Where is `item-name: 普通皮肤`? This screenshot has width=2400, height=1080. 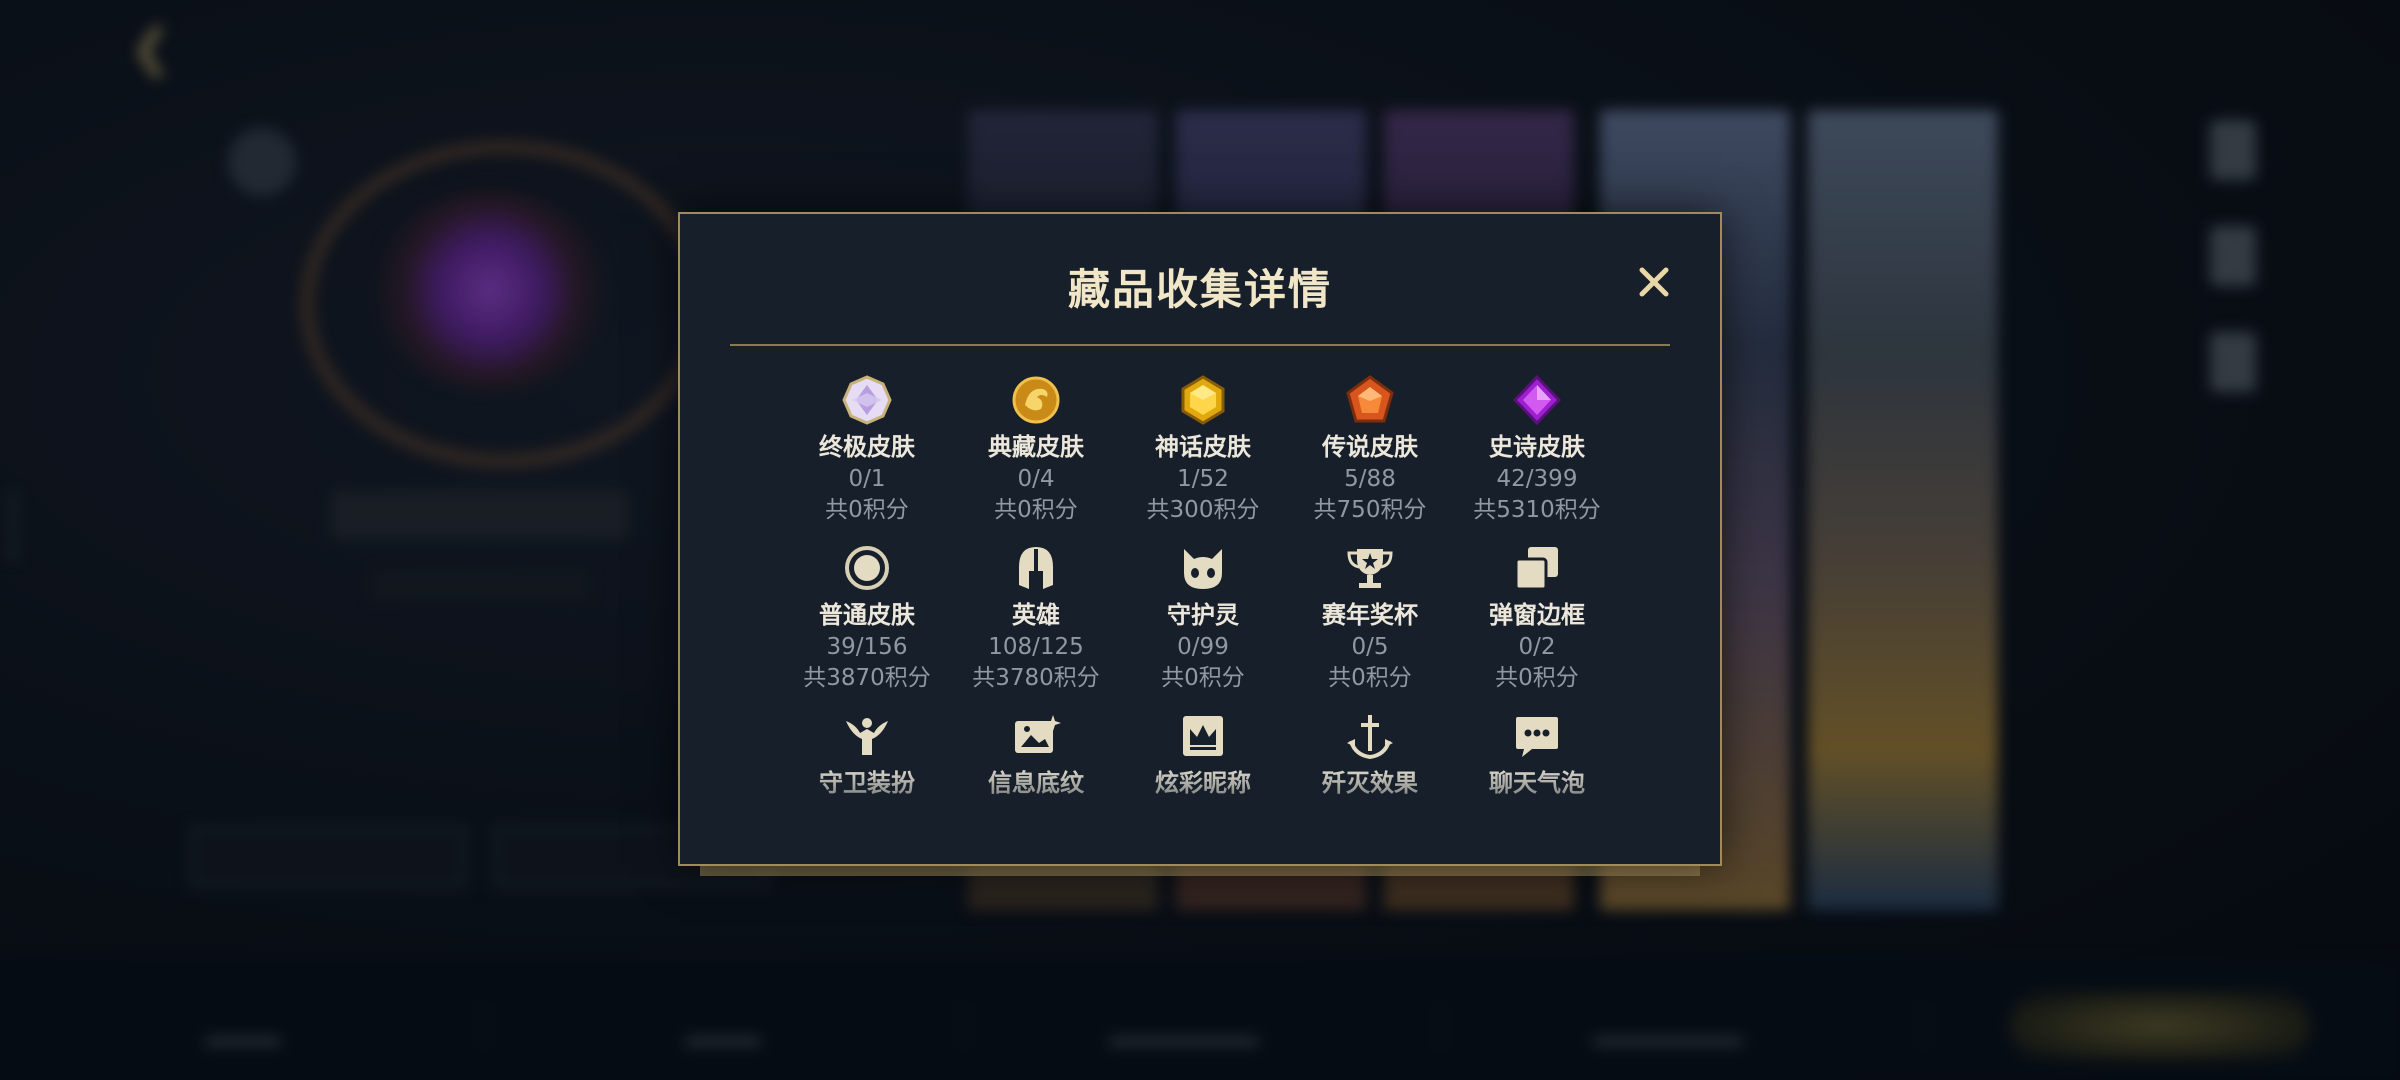 item-name: 普通皮肤 is located at coordinates (867, 615).